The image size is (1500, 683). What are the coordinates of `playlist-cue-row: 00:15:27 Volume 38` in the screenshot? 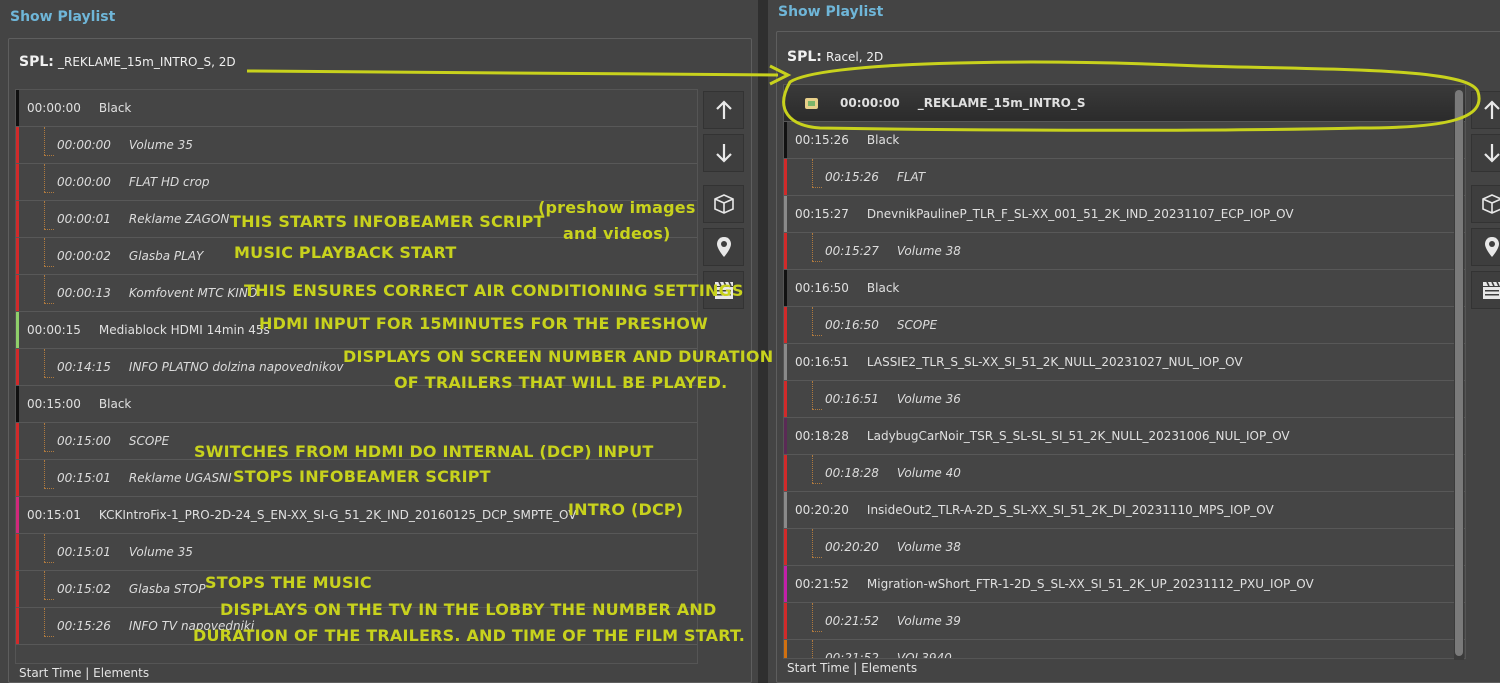 It's located at (1124, 251).